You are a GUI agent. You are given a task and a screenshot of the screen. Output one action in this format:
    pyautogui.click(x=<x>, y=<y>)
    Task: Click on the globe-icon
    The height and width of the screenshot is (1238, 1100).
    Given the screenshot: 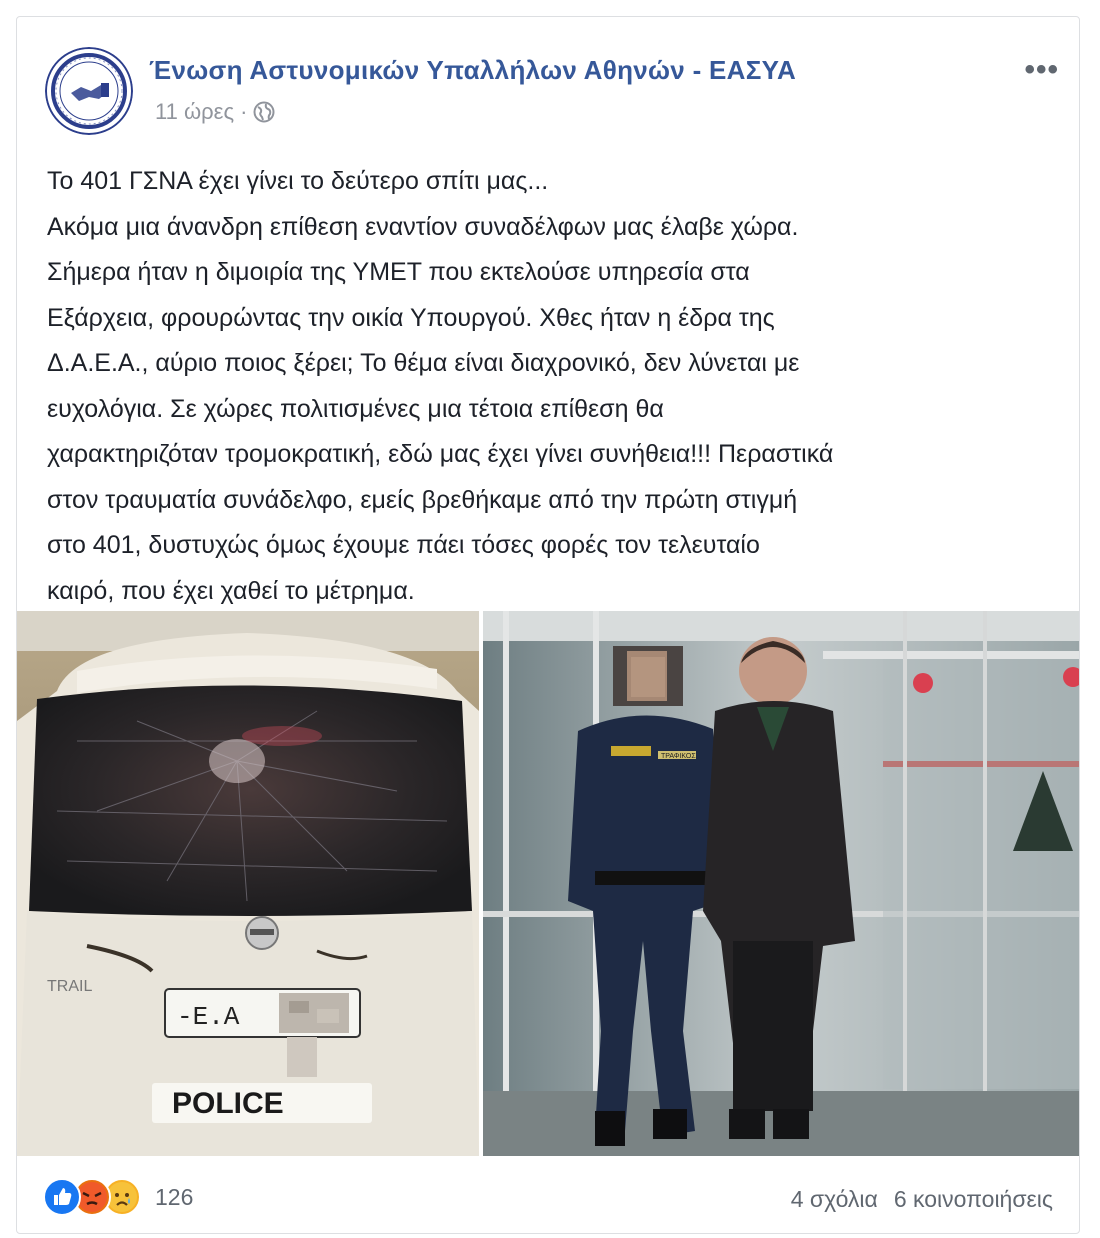 What is the action you would take?
    pyautogui.click(x=264, y=112)
    